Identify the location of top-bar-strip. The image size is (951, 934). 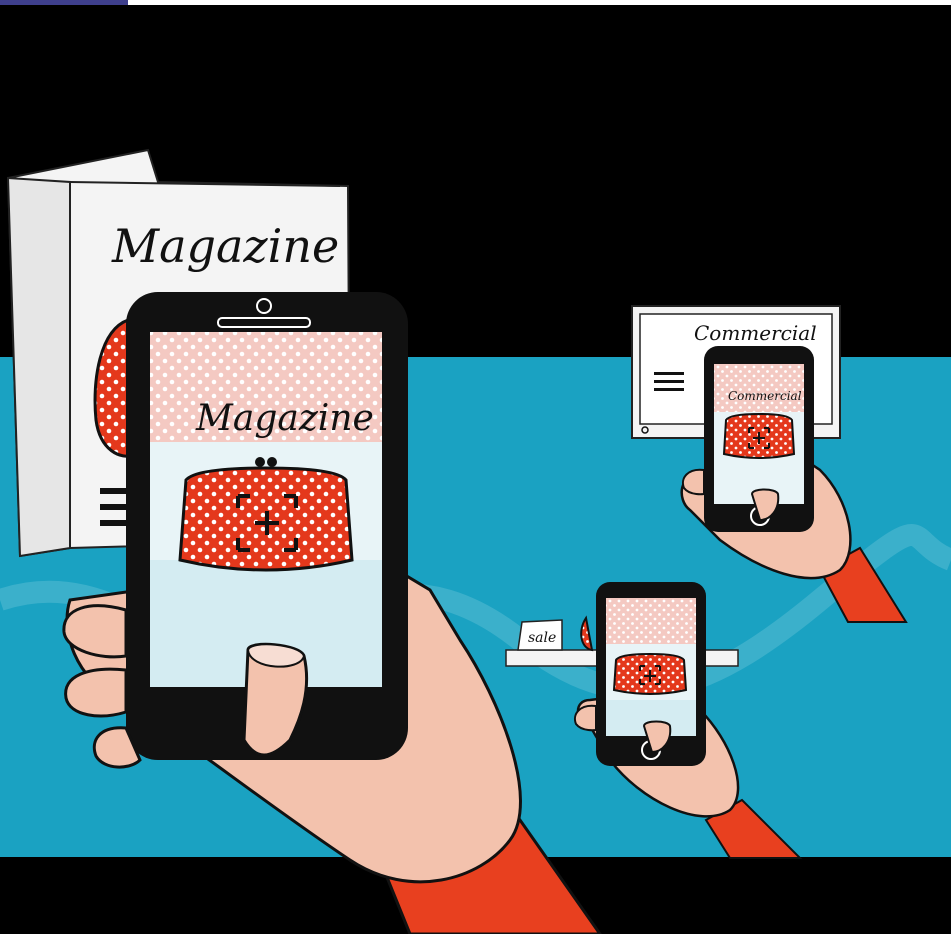
(539, 2).